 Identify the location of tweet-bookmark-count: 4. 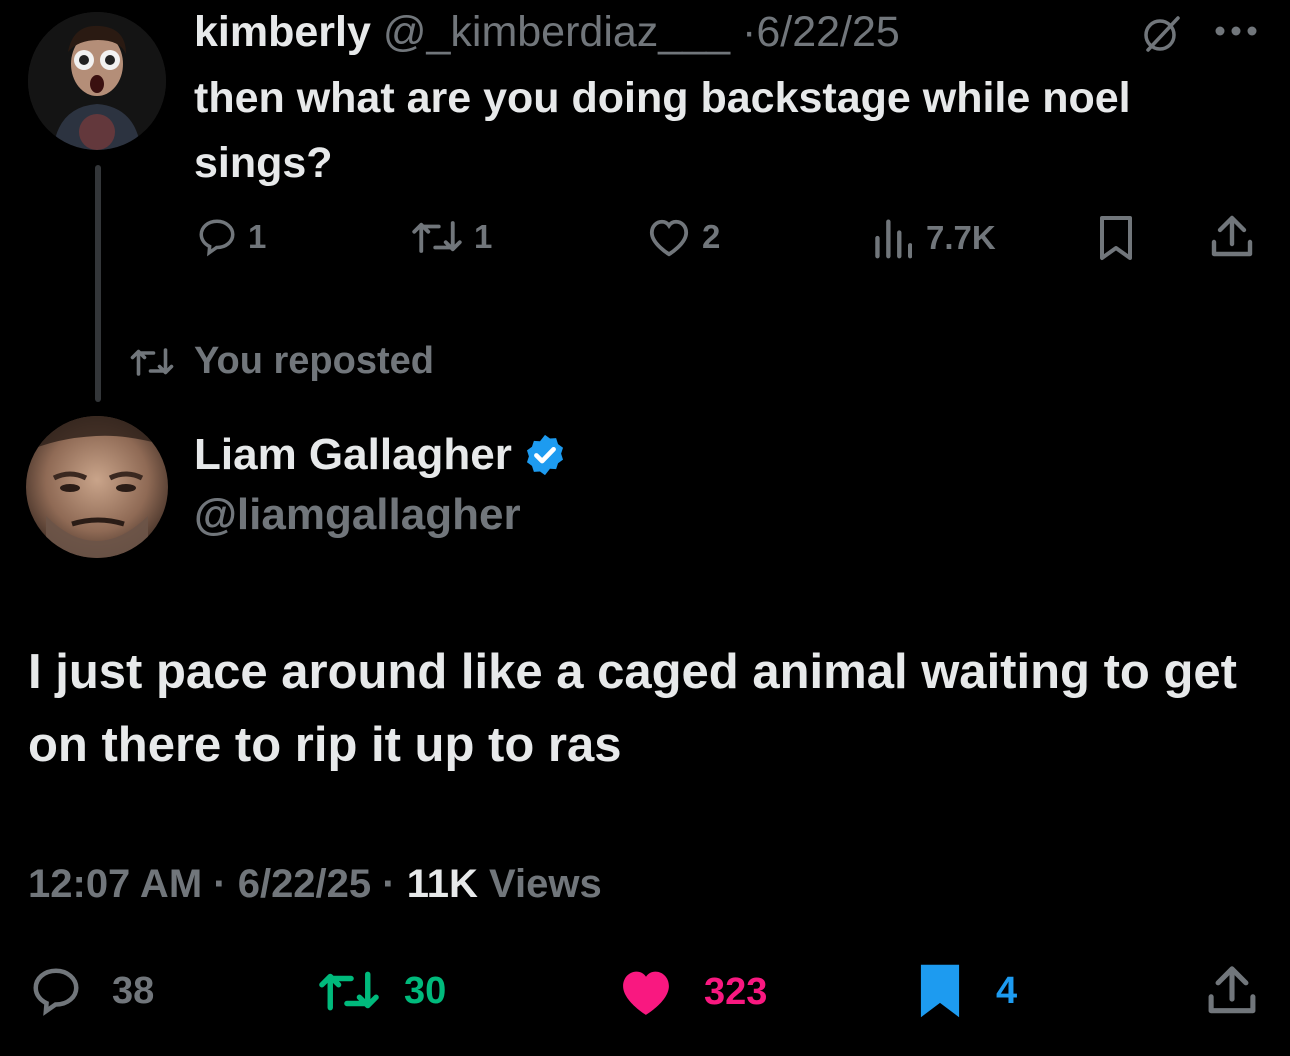
(1007, 990).